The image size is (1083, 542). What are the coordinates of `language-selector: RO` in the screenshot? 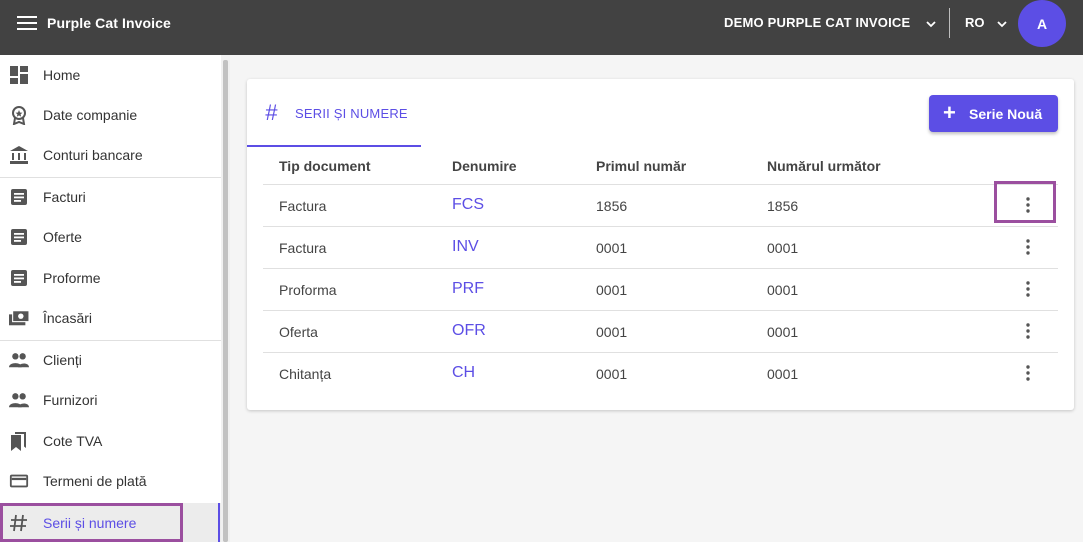 It's located at (975, 22).